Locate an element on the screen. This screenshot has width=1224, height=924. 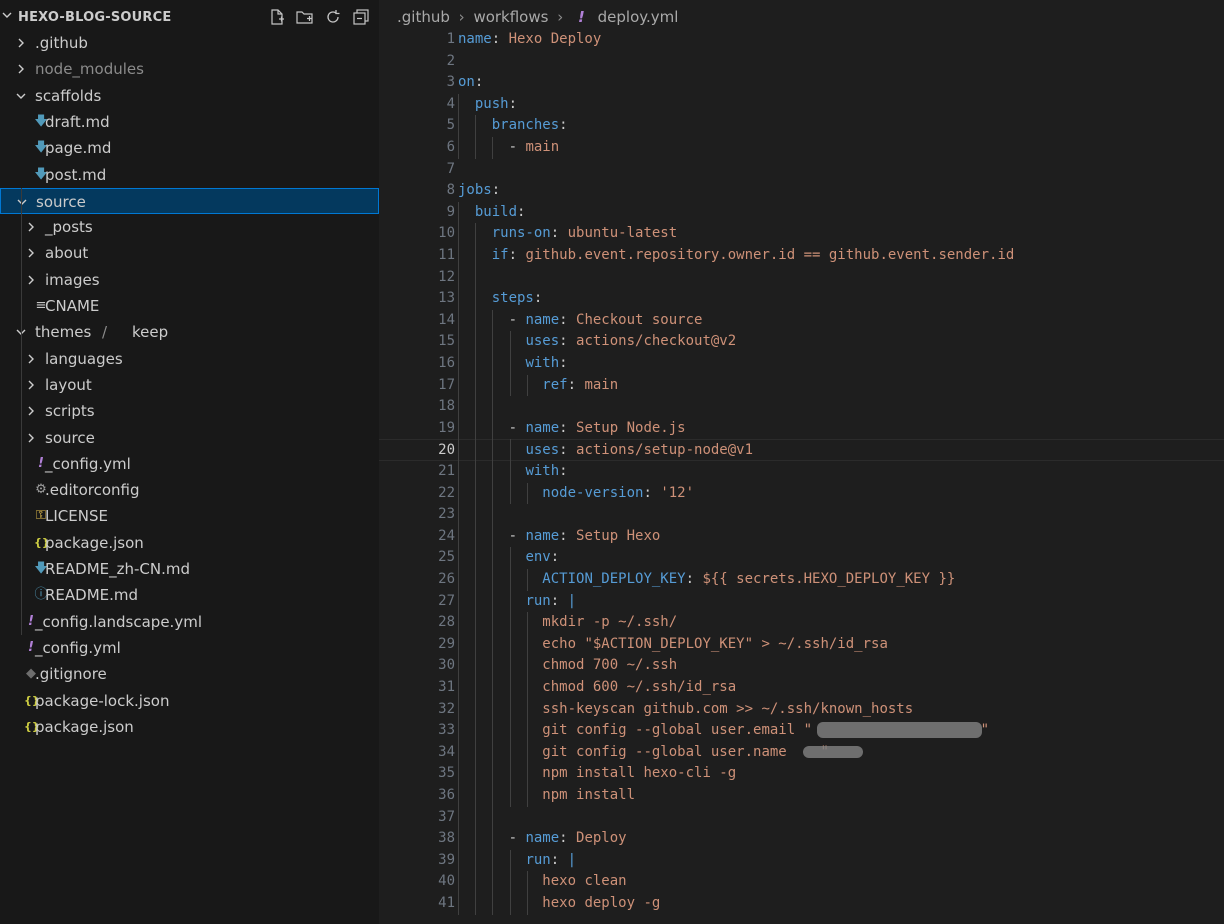
code-line: 2 is located at coordinates (801, 62).